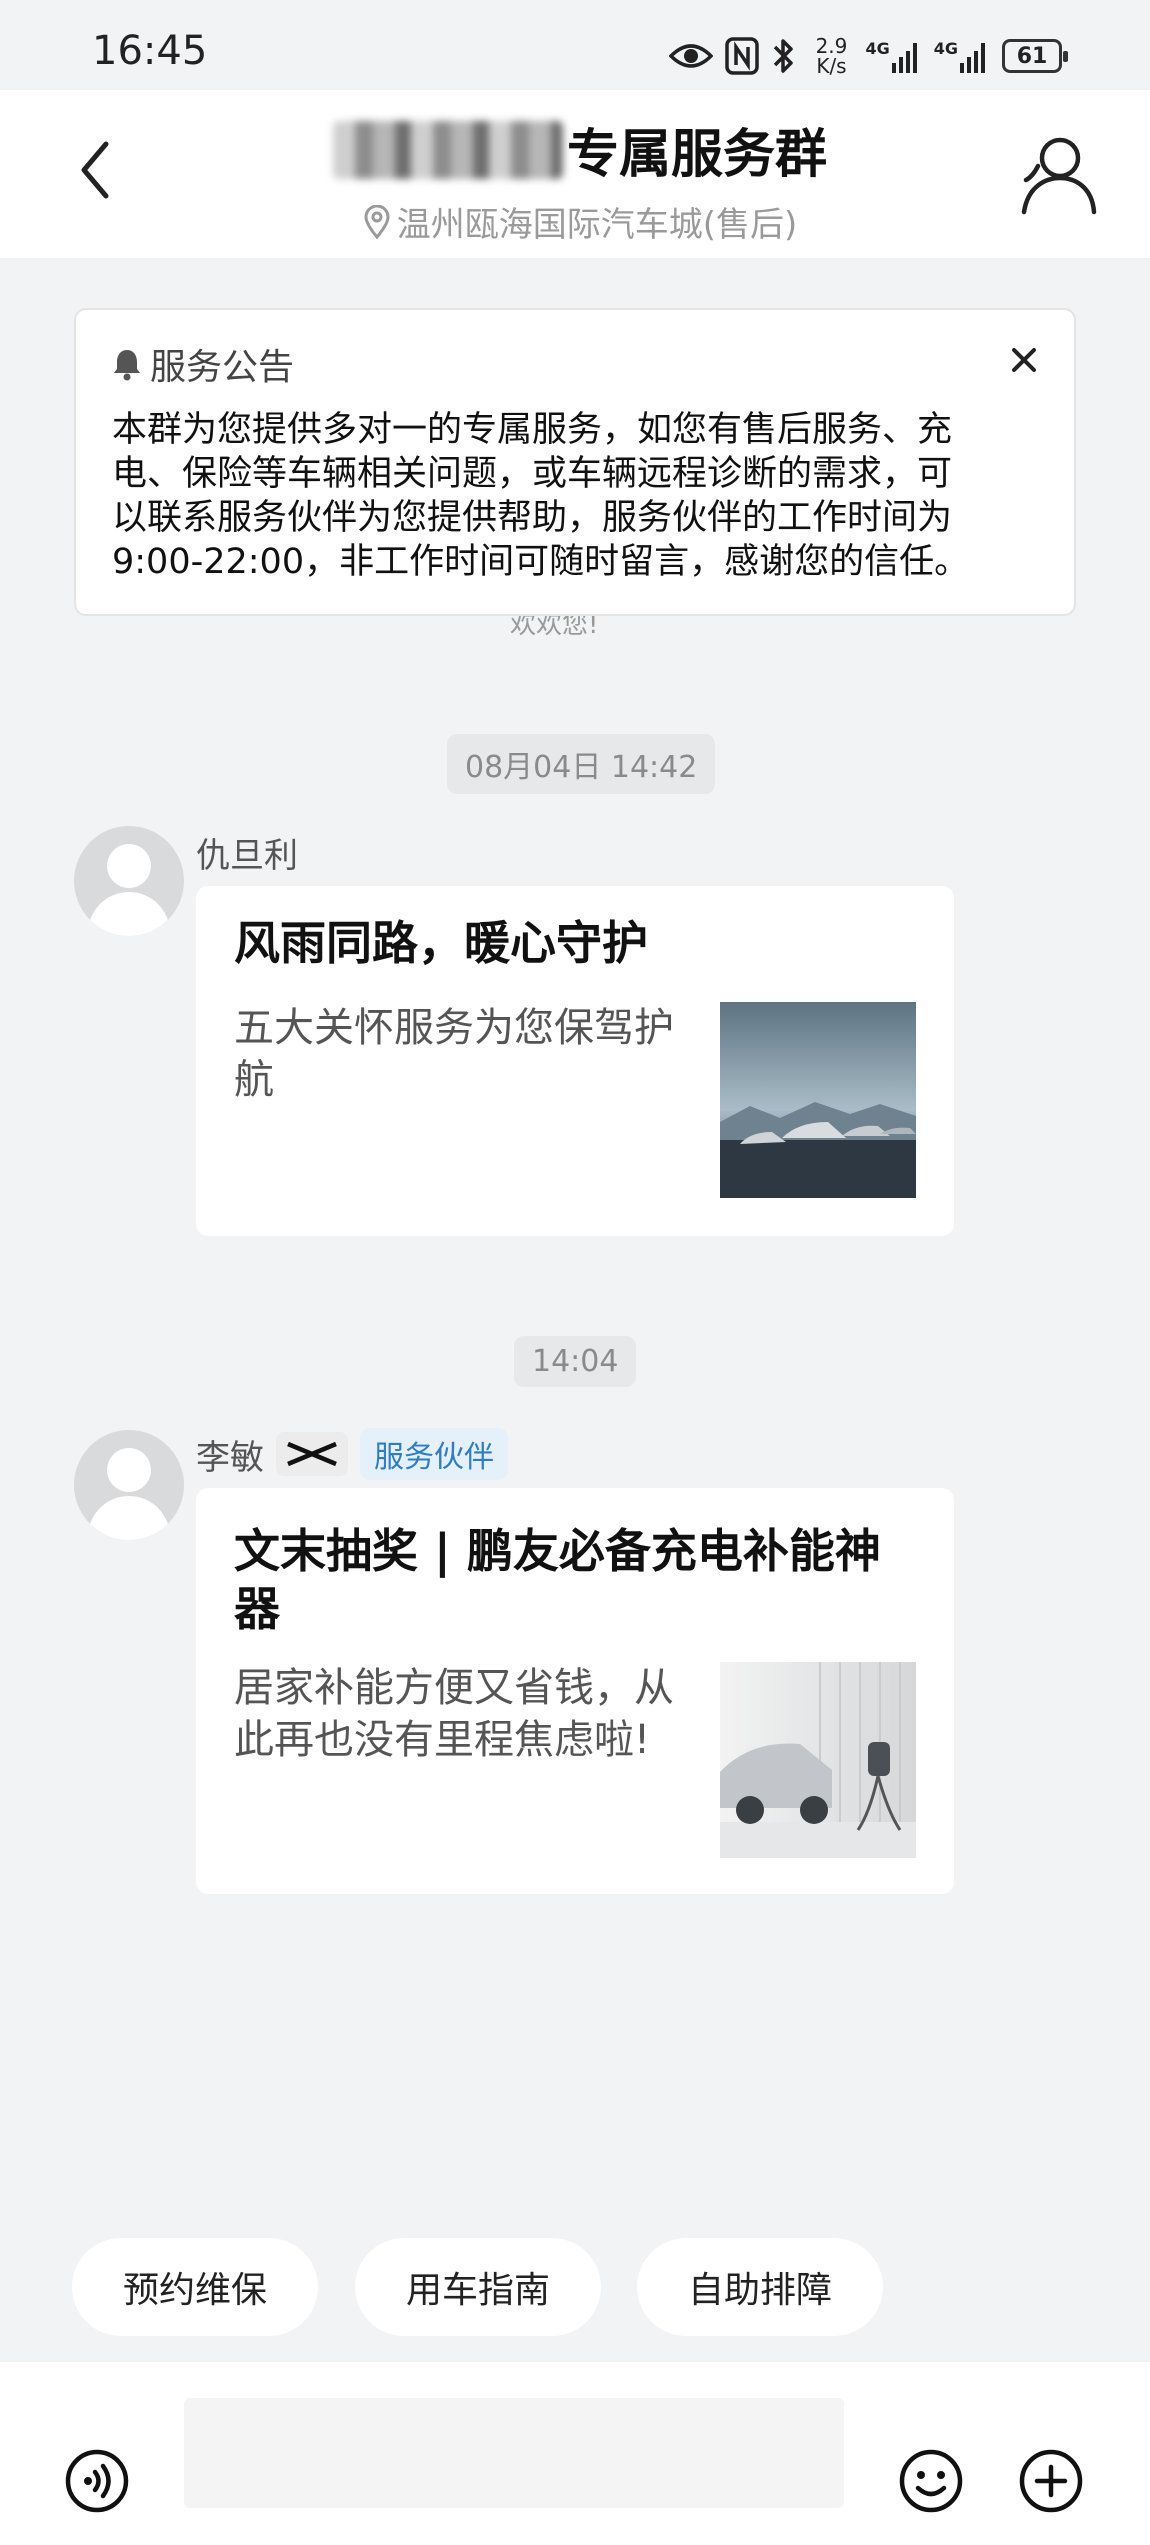 Image resolution: width=1150 pixels, height=2545 pixels. I want to click on header-title-area: 专属服务群 温州瓯海国际汽车城(售后), so click(580, 179).